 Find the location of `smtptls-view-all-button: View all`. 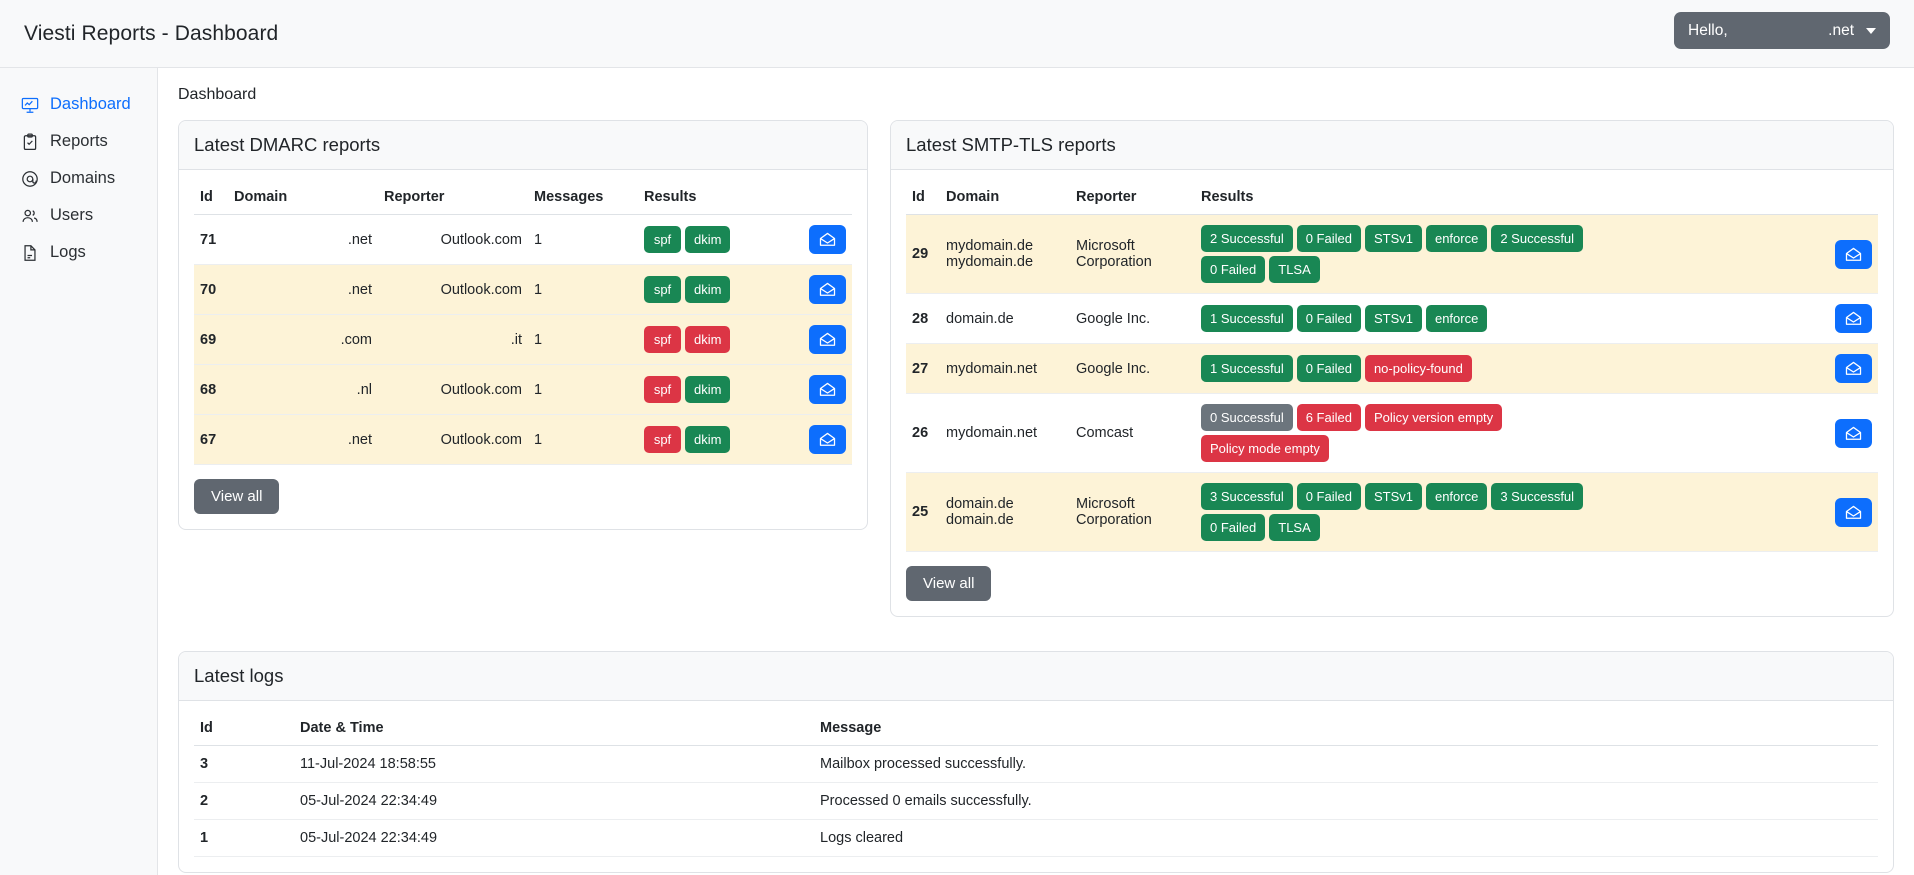

smtptls-view-all-button: View all is located at coordinates (949, 583).